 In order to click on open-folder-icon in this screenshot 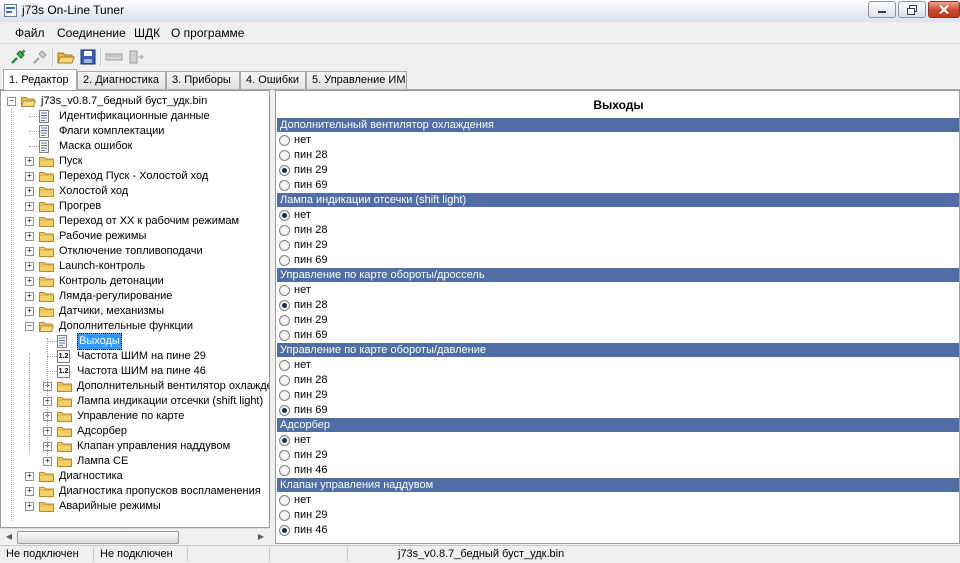, I will do `click(66, 57)`.